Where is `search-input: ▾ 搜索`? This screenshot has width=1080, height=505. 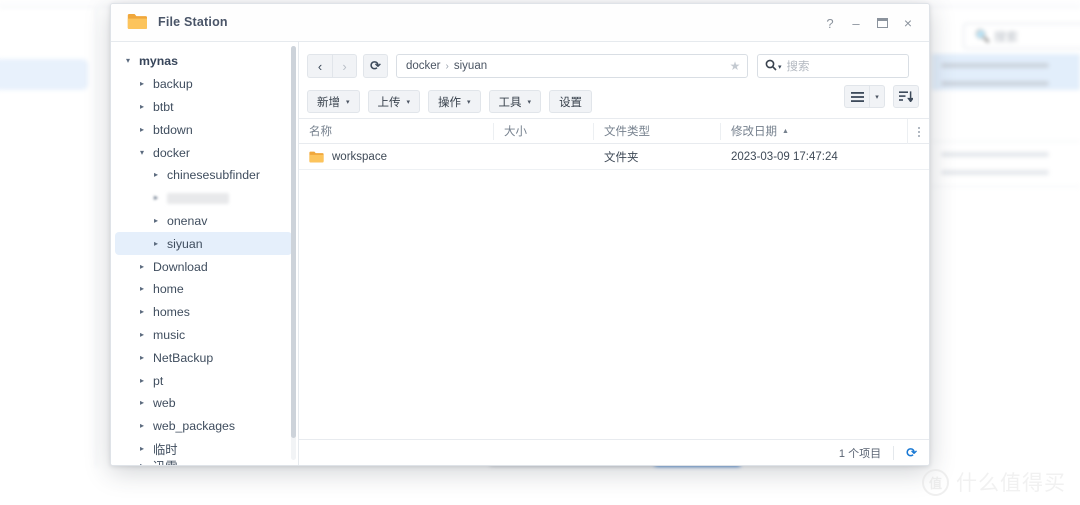 search-input: ▾ 搜索 is located at coordinates (833, 66).